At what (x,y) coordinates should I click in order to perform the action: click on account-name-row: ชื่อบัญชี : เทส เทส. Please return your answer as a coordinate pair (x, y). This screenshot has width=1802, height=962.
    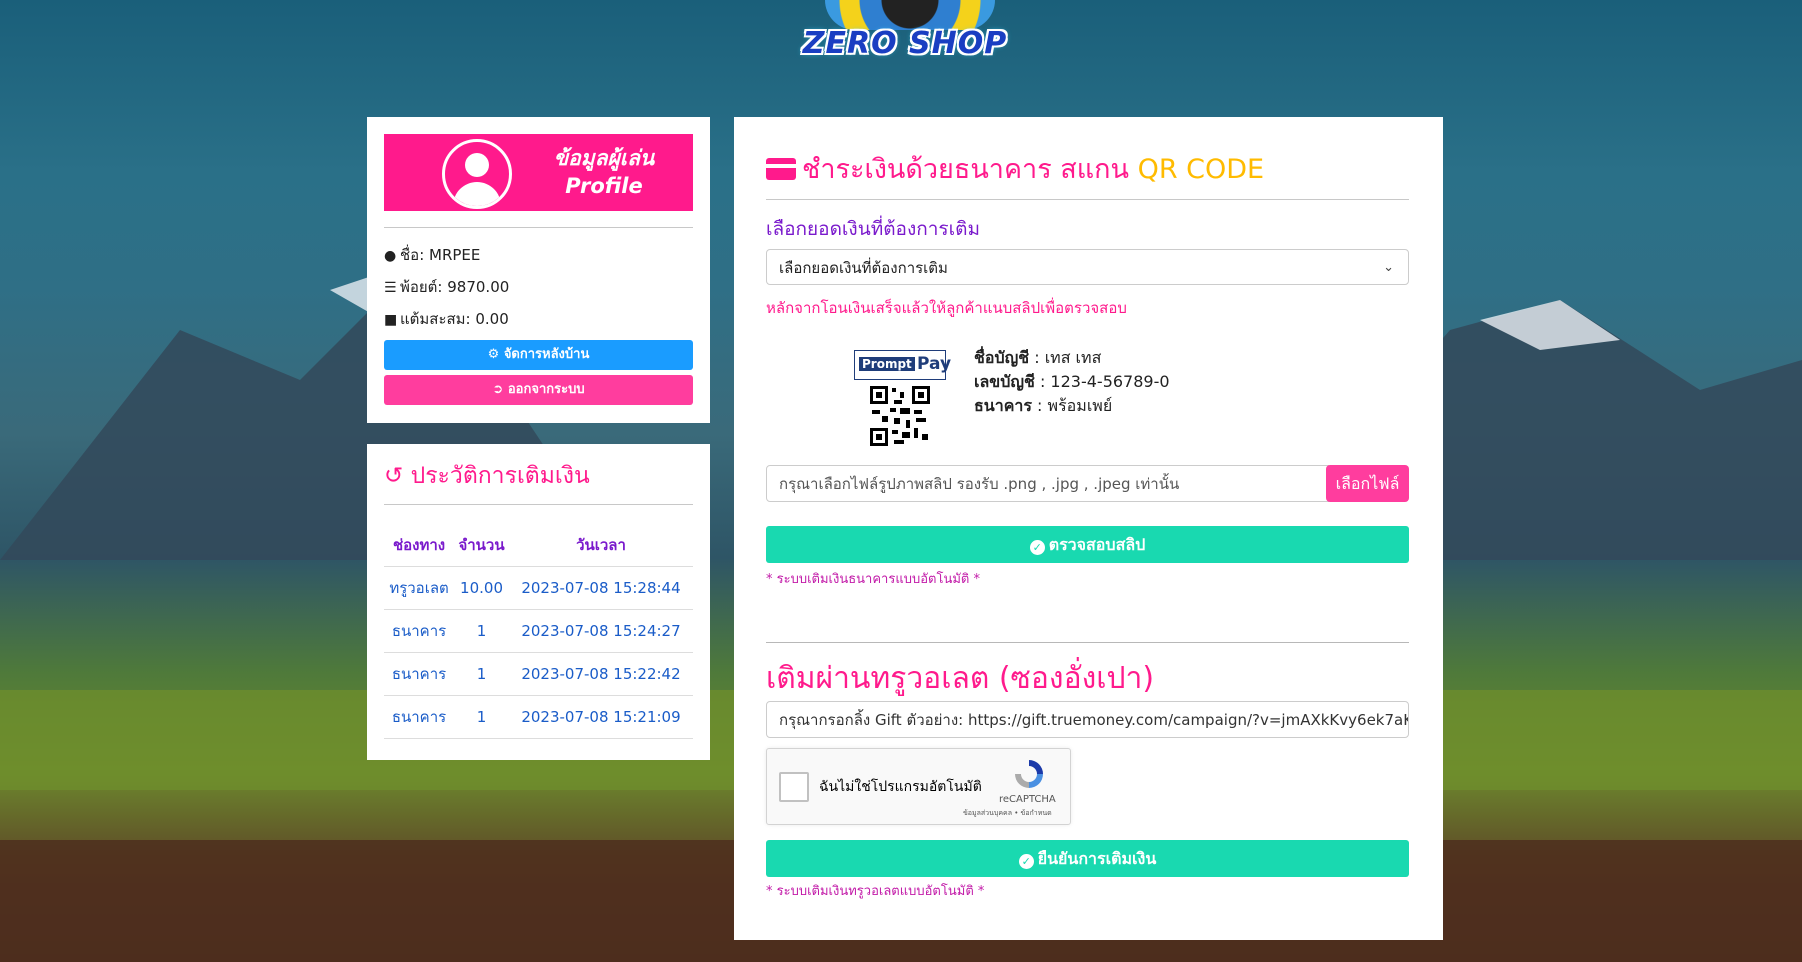
    Looking at the image, I should click on (1037, 358).